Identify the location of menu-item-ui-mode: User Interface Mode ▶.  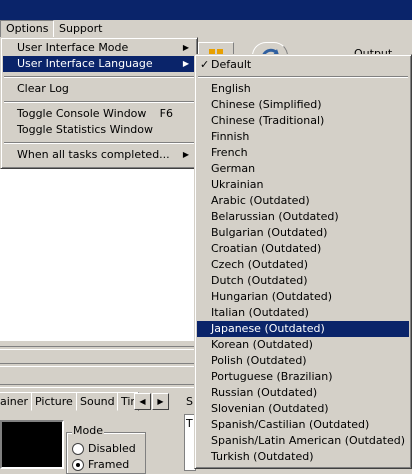
(99, 48).